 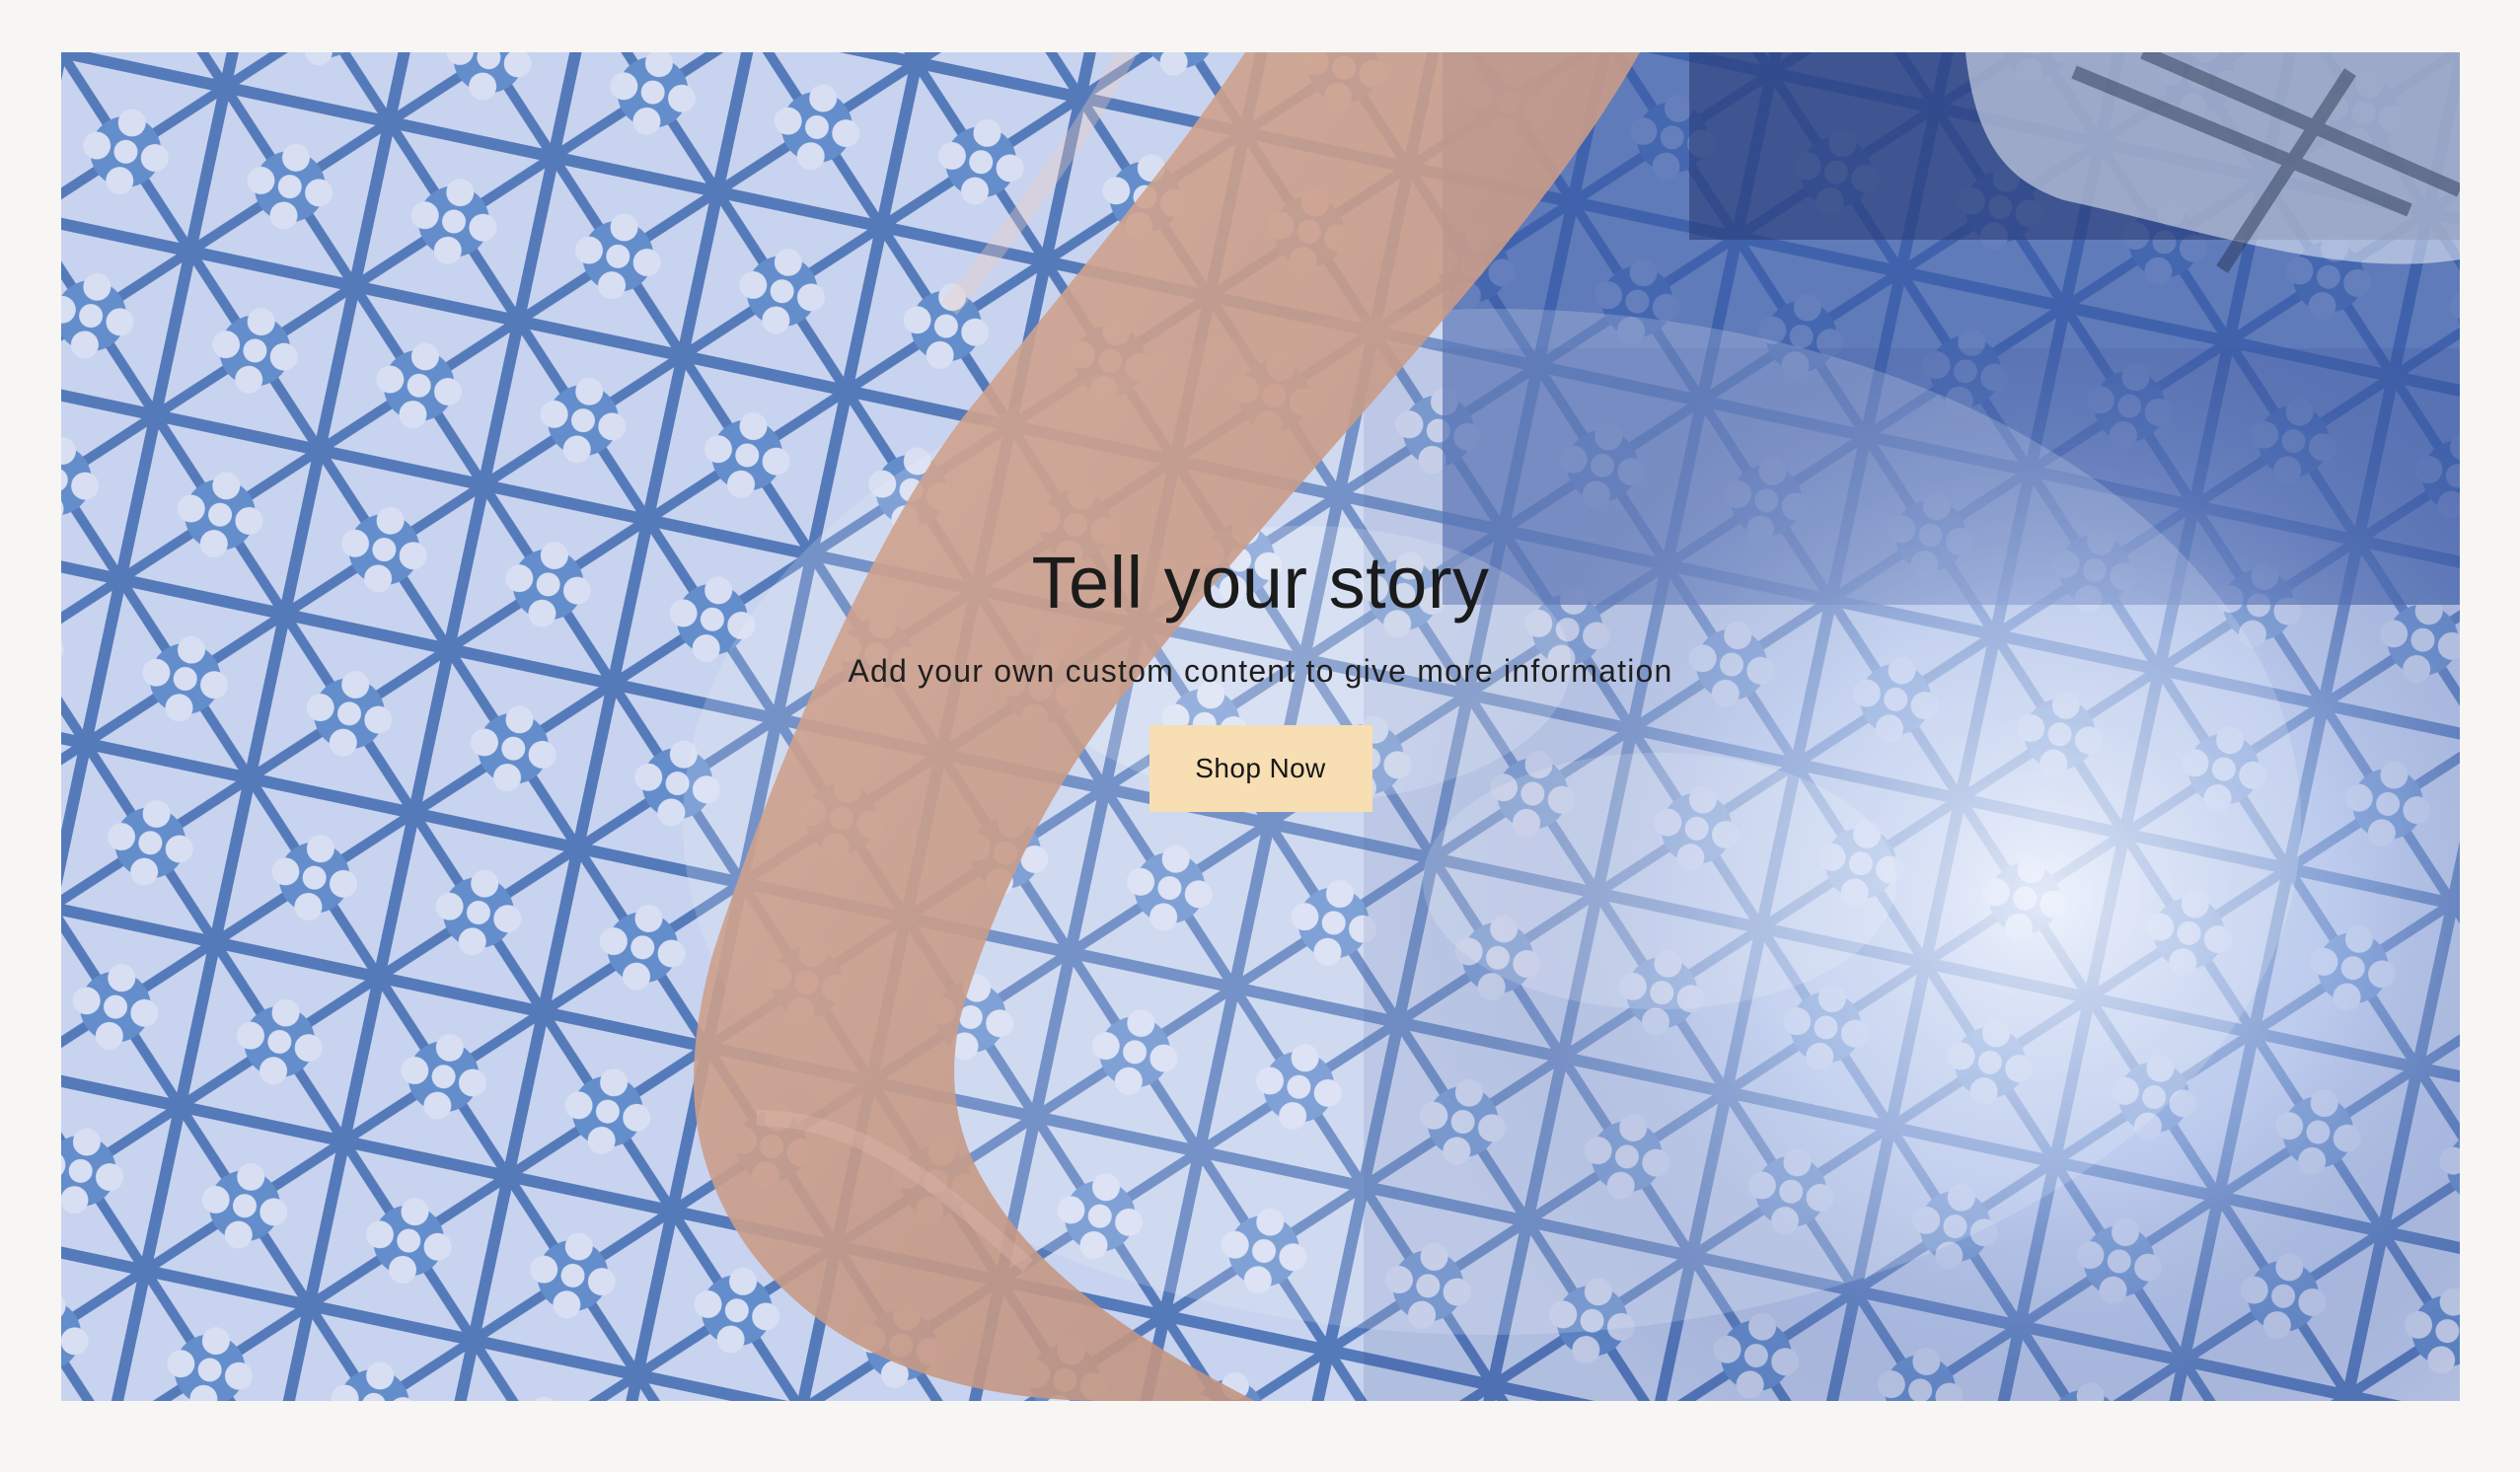 What do you see at coordinates (1260, 768) in the screenshot?
I see `shop-now-button: Shop Now` at bounding box center [1260, 768].